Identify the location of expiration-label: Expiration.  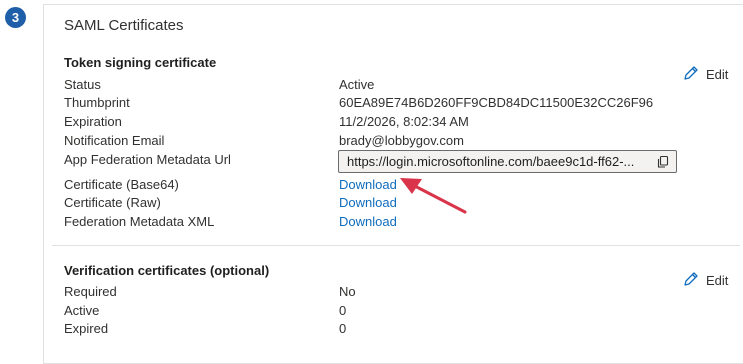
(93, 121).